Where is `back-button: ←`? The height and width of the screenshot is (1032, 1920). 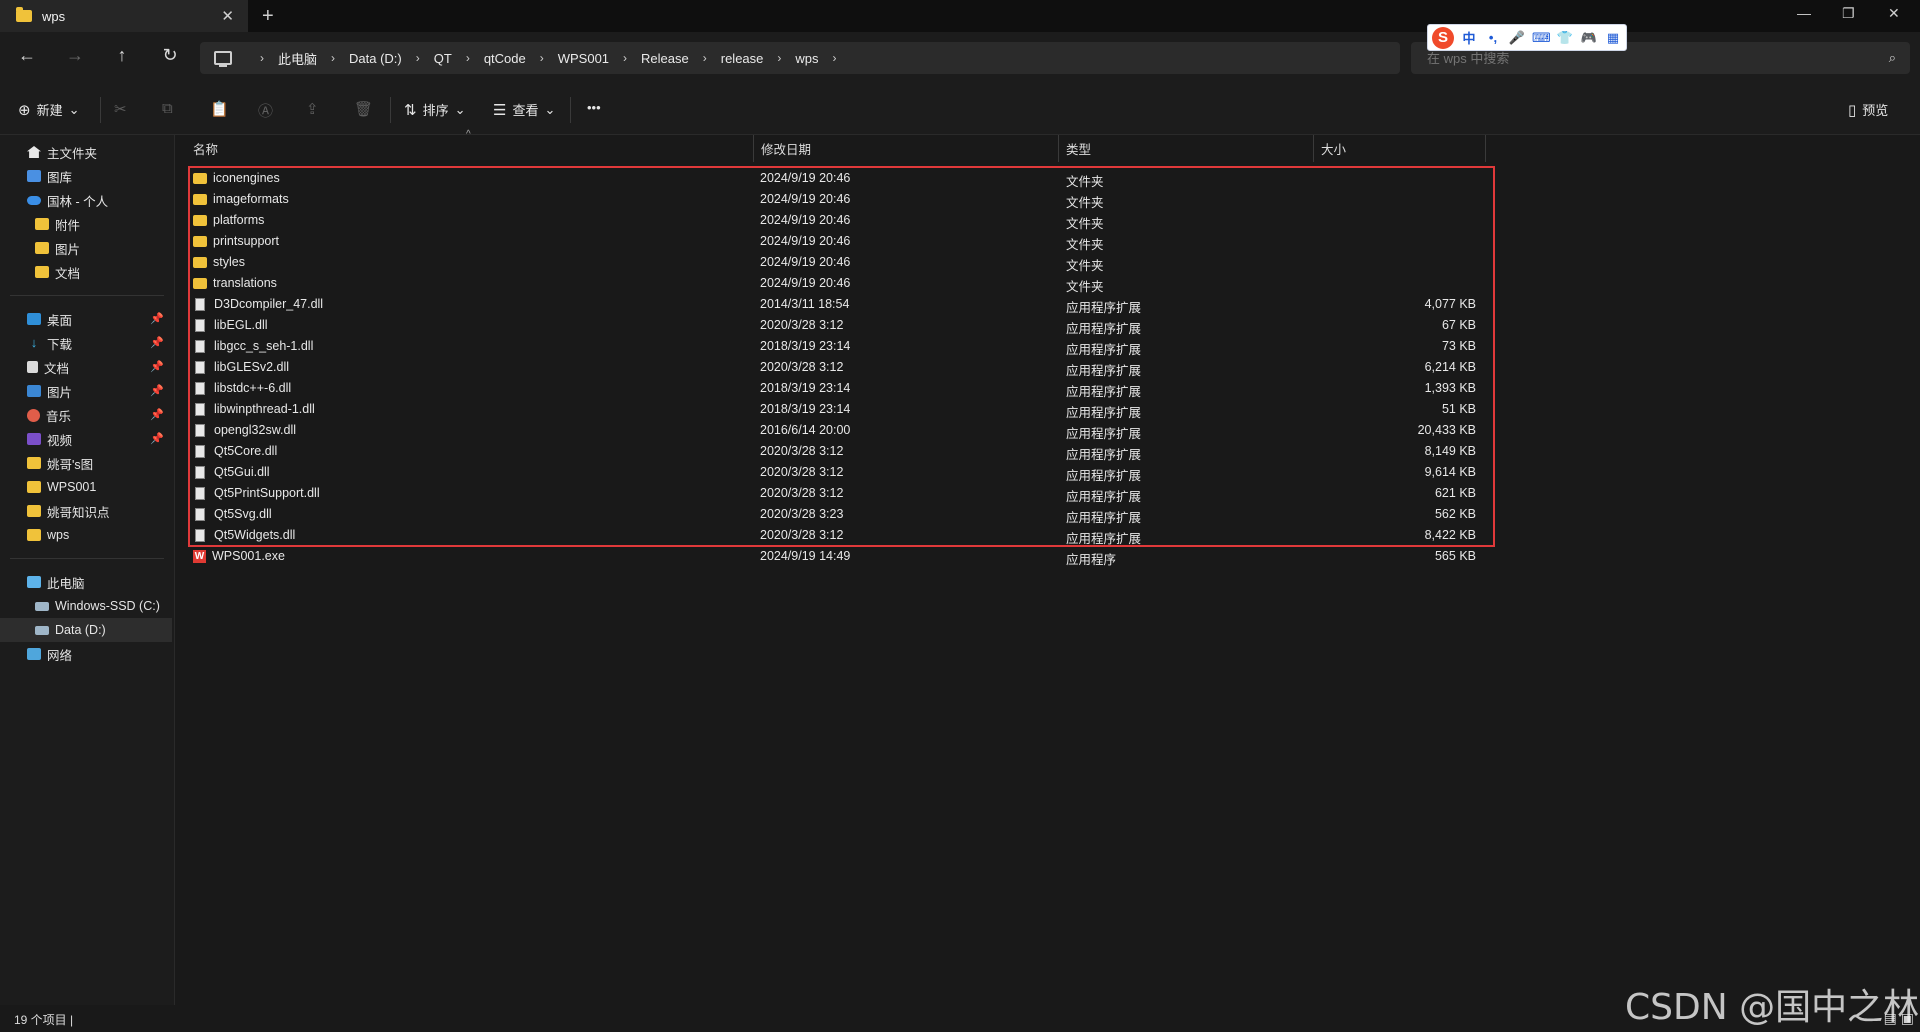 back-button: ← is located at coordinates (27, 55).